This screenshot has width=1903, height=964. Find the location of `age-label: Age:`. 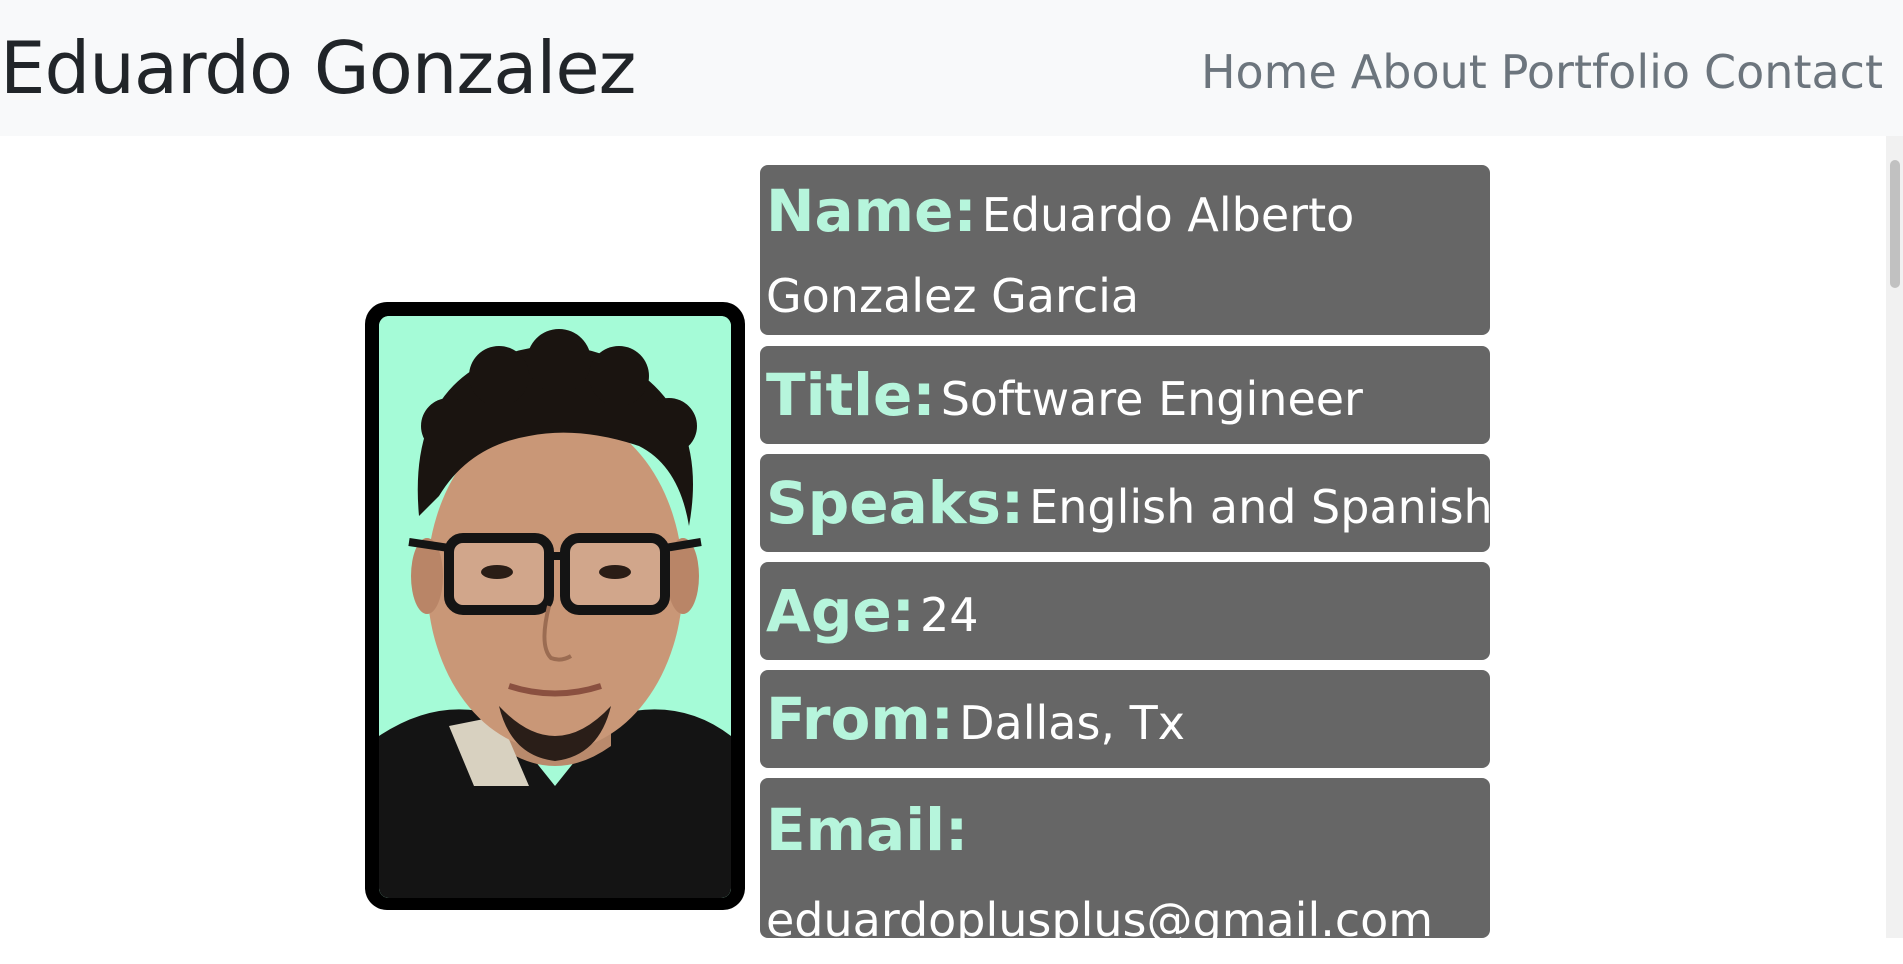

age-label: Age: is located at coordinates (840, 611).